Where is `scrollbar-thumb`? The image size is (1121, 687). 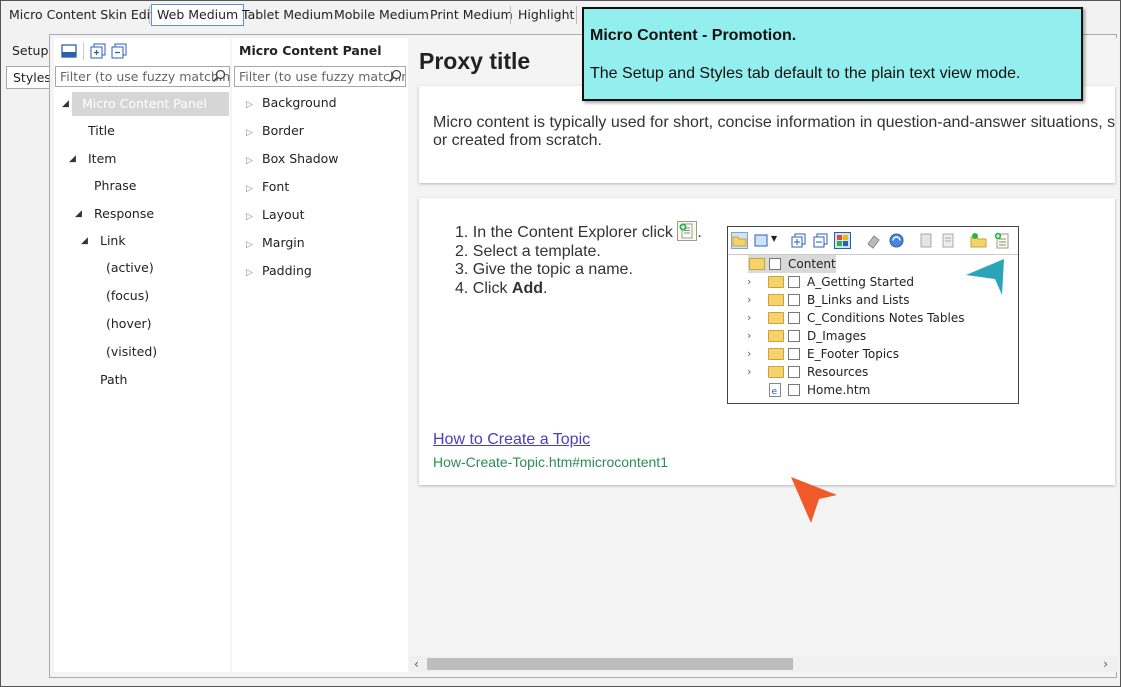 scrollbar-thumb is located at coordinates (610, 664).